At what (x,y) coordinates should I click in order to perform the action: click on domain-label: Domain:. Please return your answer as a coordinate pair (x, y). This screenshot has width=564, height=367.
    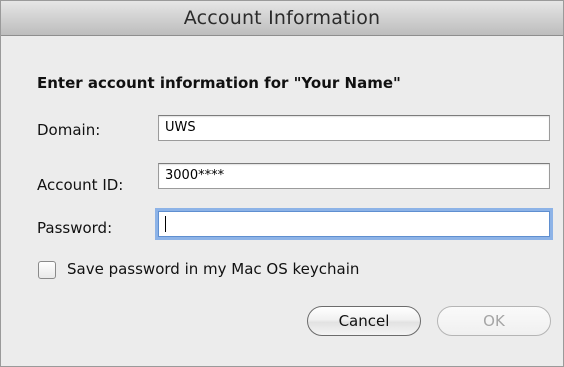
    Looking at the image, I should click on (69, 130).